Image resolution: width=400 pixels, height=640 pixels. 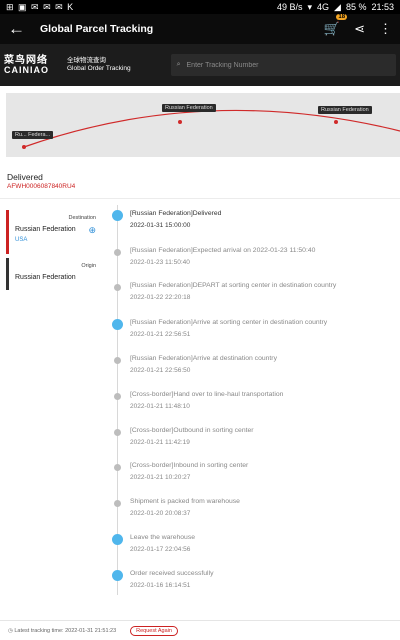 I want to click on globe-icon: ⊕, so click(x=92, y=230).